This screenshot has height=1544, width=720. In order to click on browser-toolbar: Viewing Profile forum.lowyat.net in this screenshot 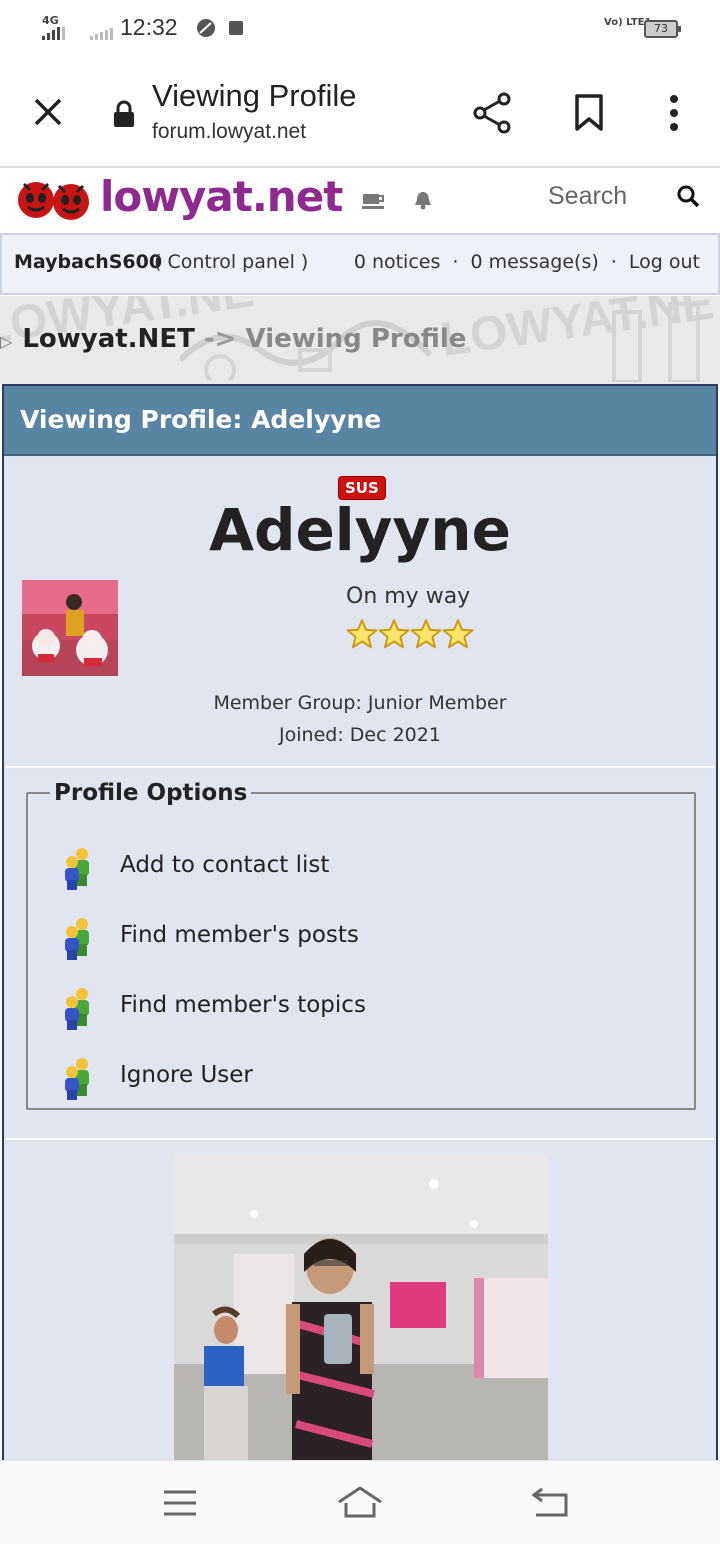, I will do `click(360, 112)`.